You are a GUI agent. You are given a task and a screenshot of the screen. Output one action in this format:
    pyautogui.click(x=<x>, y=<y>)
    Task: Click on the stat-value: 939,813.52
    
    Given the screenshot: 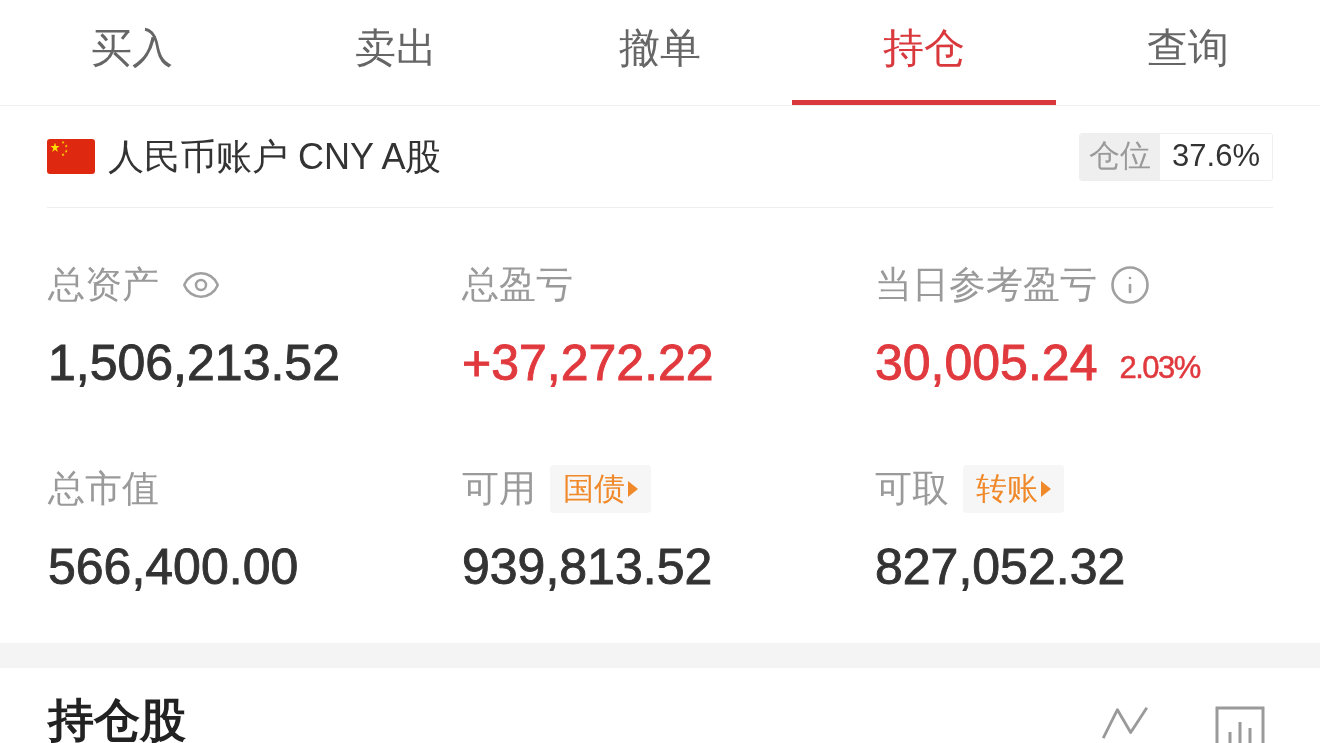 What is the action you would take?
    pyautogui.click(x=587, y=567)
    